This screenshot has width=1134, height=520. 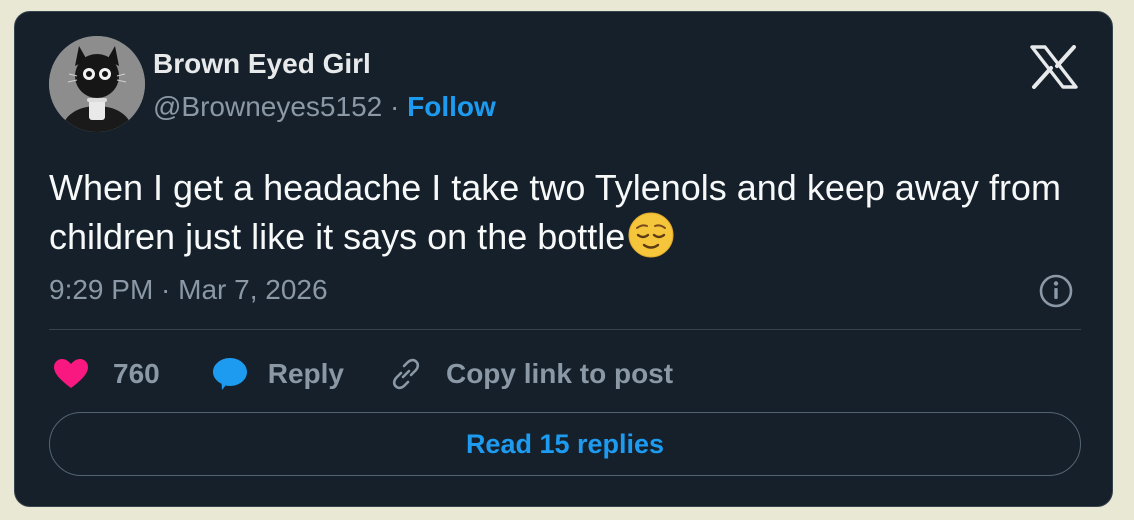 I want to click on speech-bubble-icon, so click(x=229, y=374).